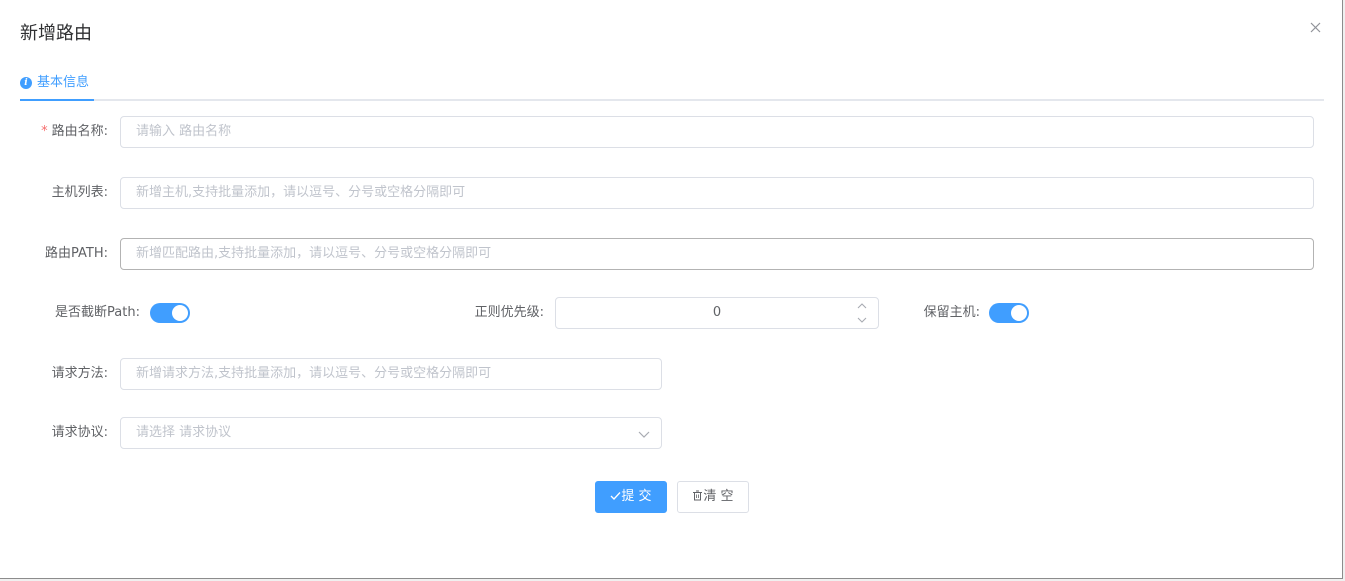 The height and width of the screenshot is (581, 1345). Describe the element at coordinates (951, 312) in the screenshot. I see `preserve-host-label: 保留主机:` at that location.